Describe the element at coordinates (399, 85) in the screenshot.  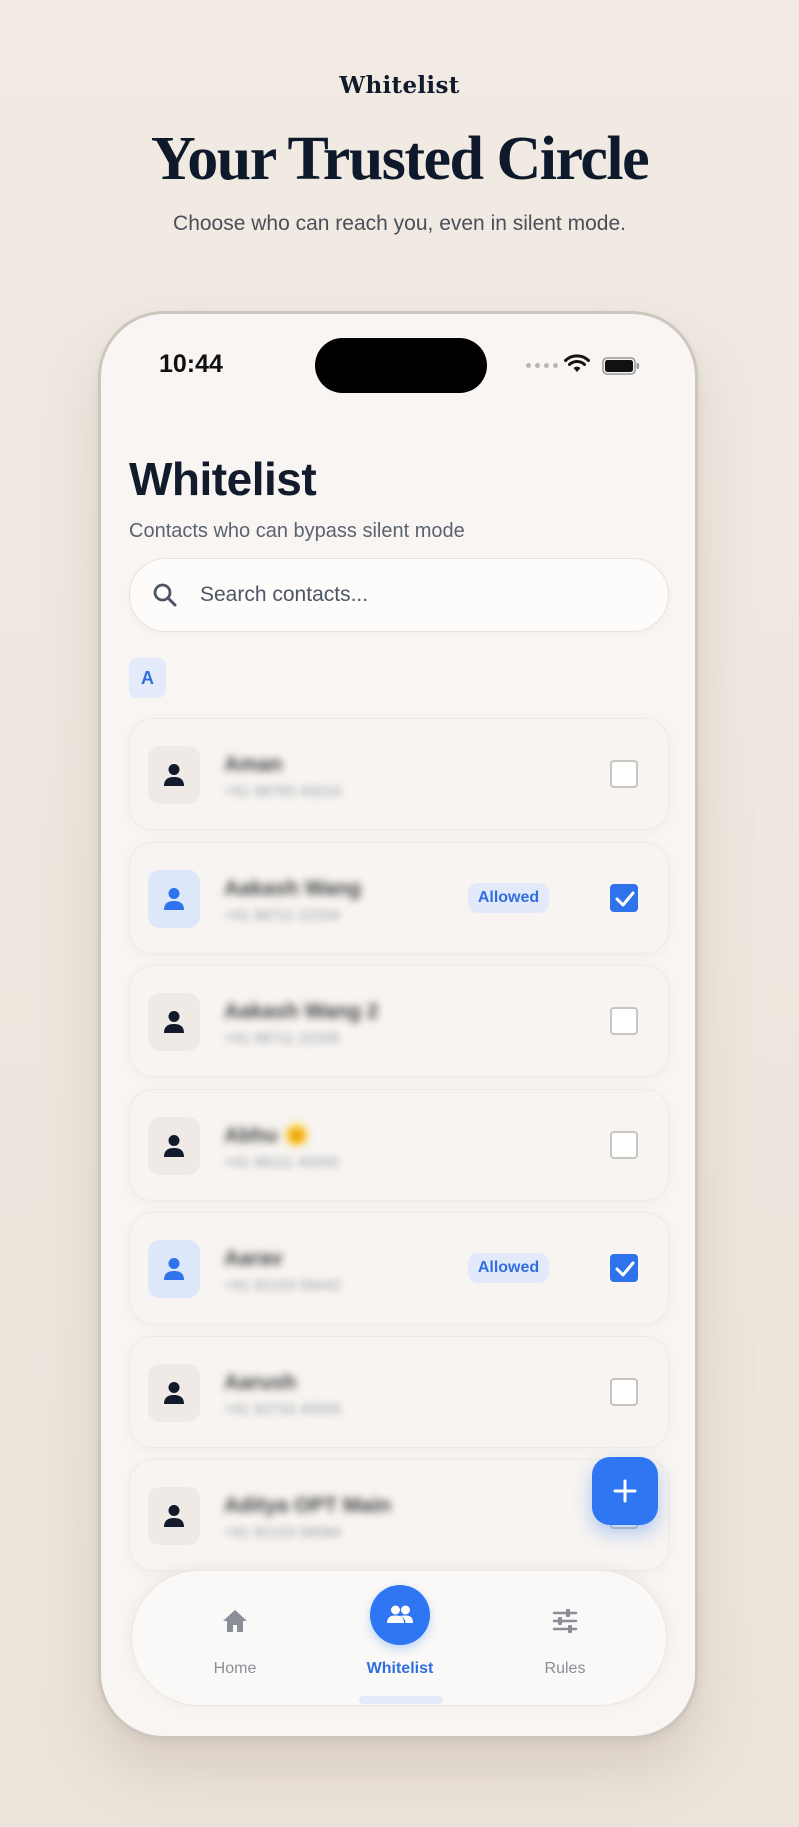
I see `hero-kicker: Whitelist` at that location.